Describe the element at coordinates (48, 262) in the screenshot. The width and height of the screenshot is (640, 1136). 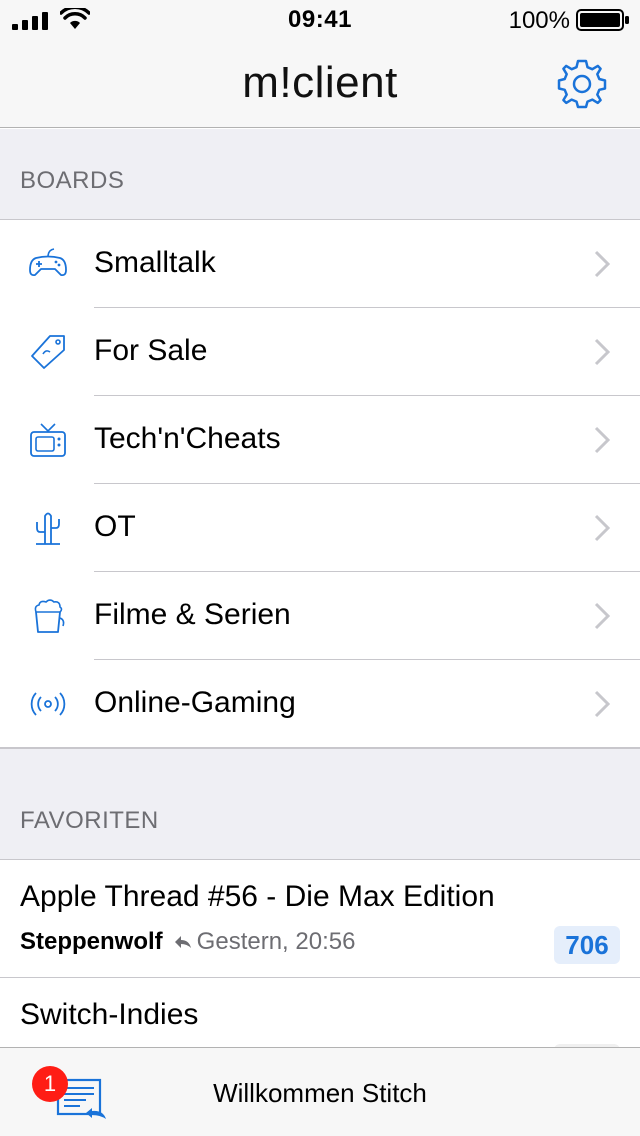
I see `gamepad-icon` at that location.